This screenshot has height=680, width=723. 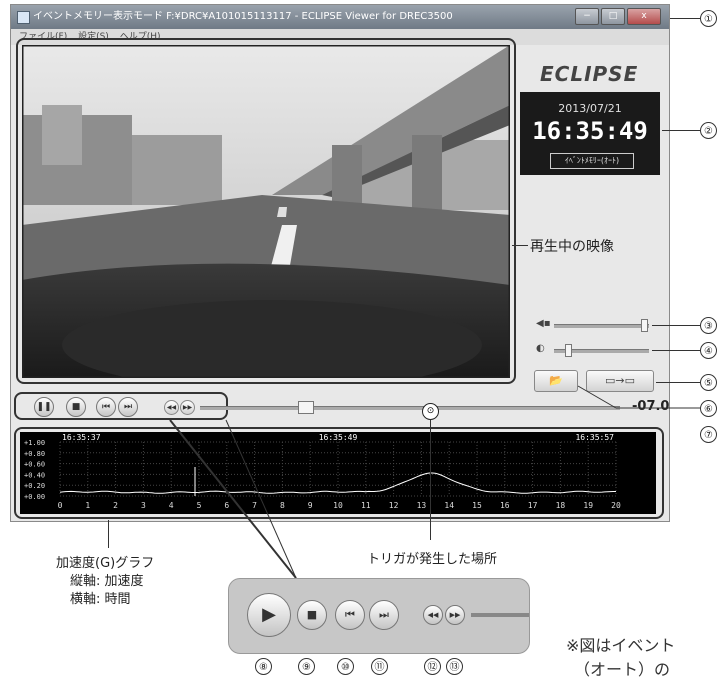 What do you see at coordinates (620, 656) in the screenshot?
I see `footnote: ※図はイベント （オート）の` at bounding box center [620, 656].